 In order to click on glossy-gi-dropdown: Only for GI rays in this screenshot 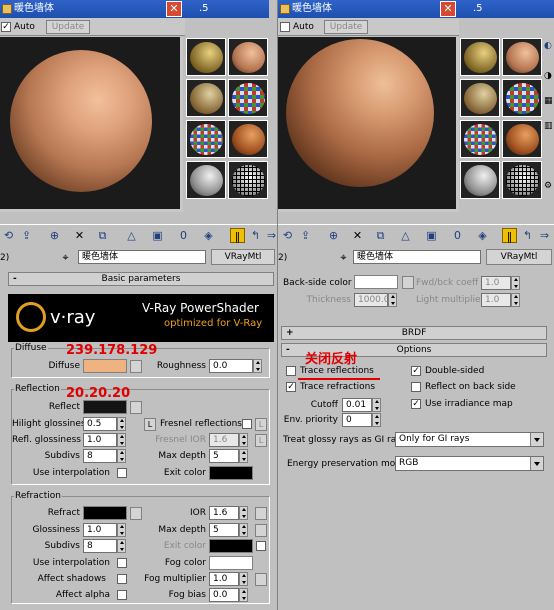, I will do `click(469, 439)`.